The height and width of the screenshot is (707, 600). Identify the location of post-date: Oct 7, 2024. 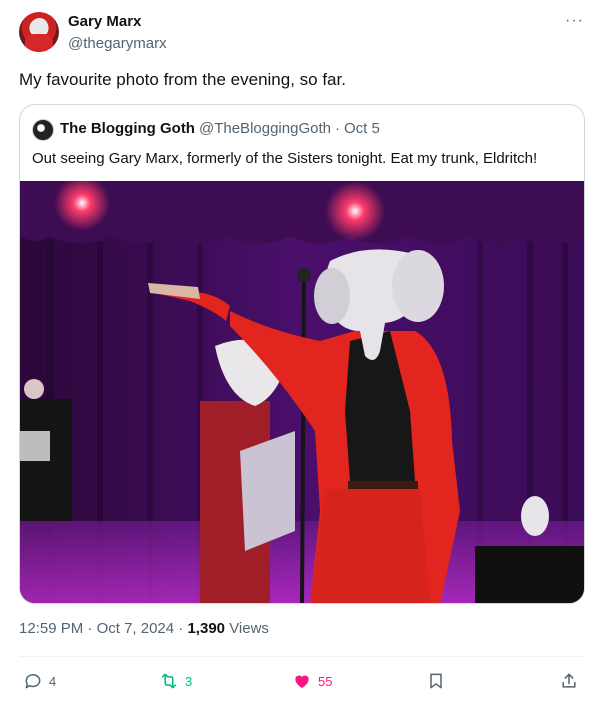
(136, 628).